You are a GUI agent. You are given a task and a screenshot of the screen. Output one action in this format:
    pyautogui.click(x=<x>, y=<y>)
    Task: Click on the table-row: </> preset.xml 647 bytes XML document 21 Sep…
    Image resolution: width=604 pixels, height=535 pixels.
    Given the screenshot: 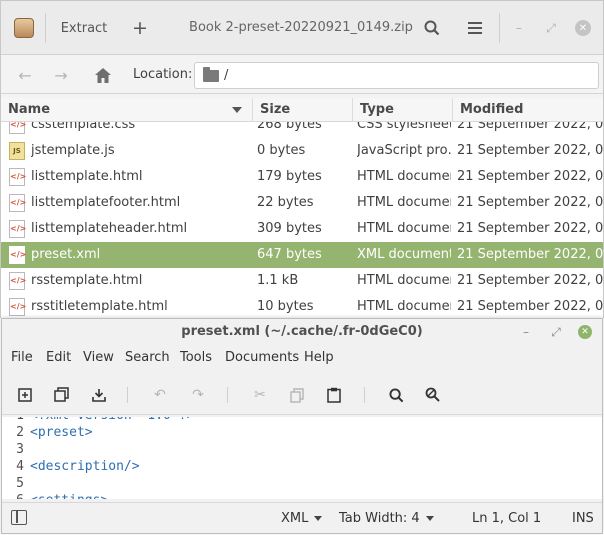 What is the action you would take?
    pyautogui.click(x=302, y=255)
    